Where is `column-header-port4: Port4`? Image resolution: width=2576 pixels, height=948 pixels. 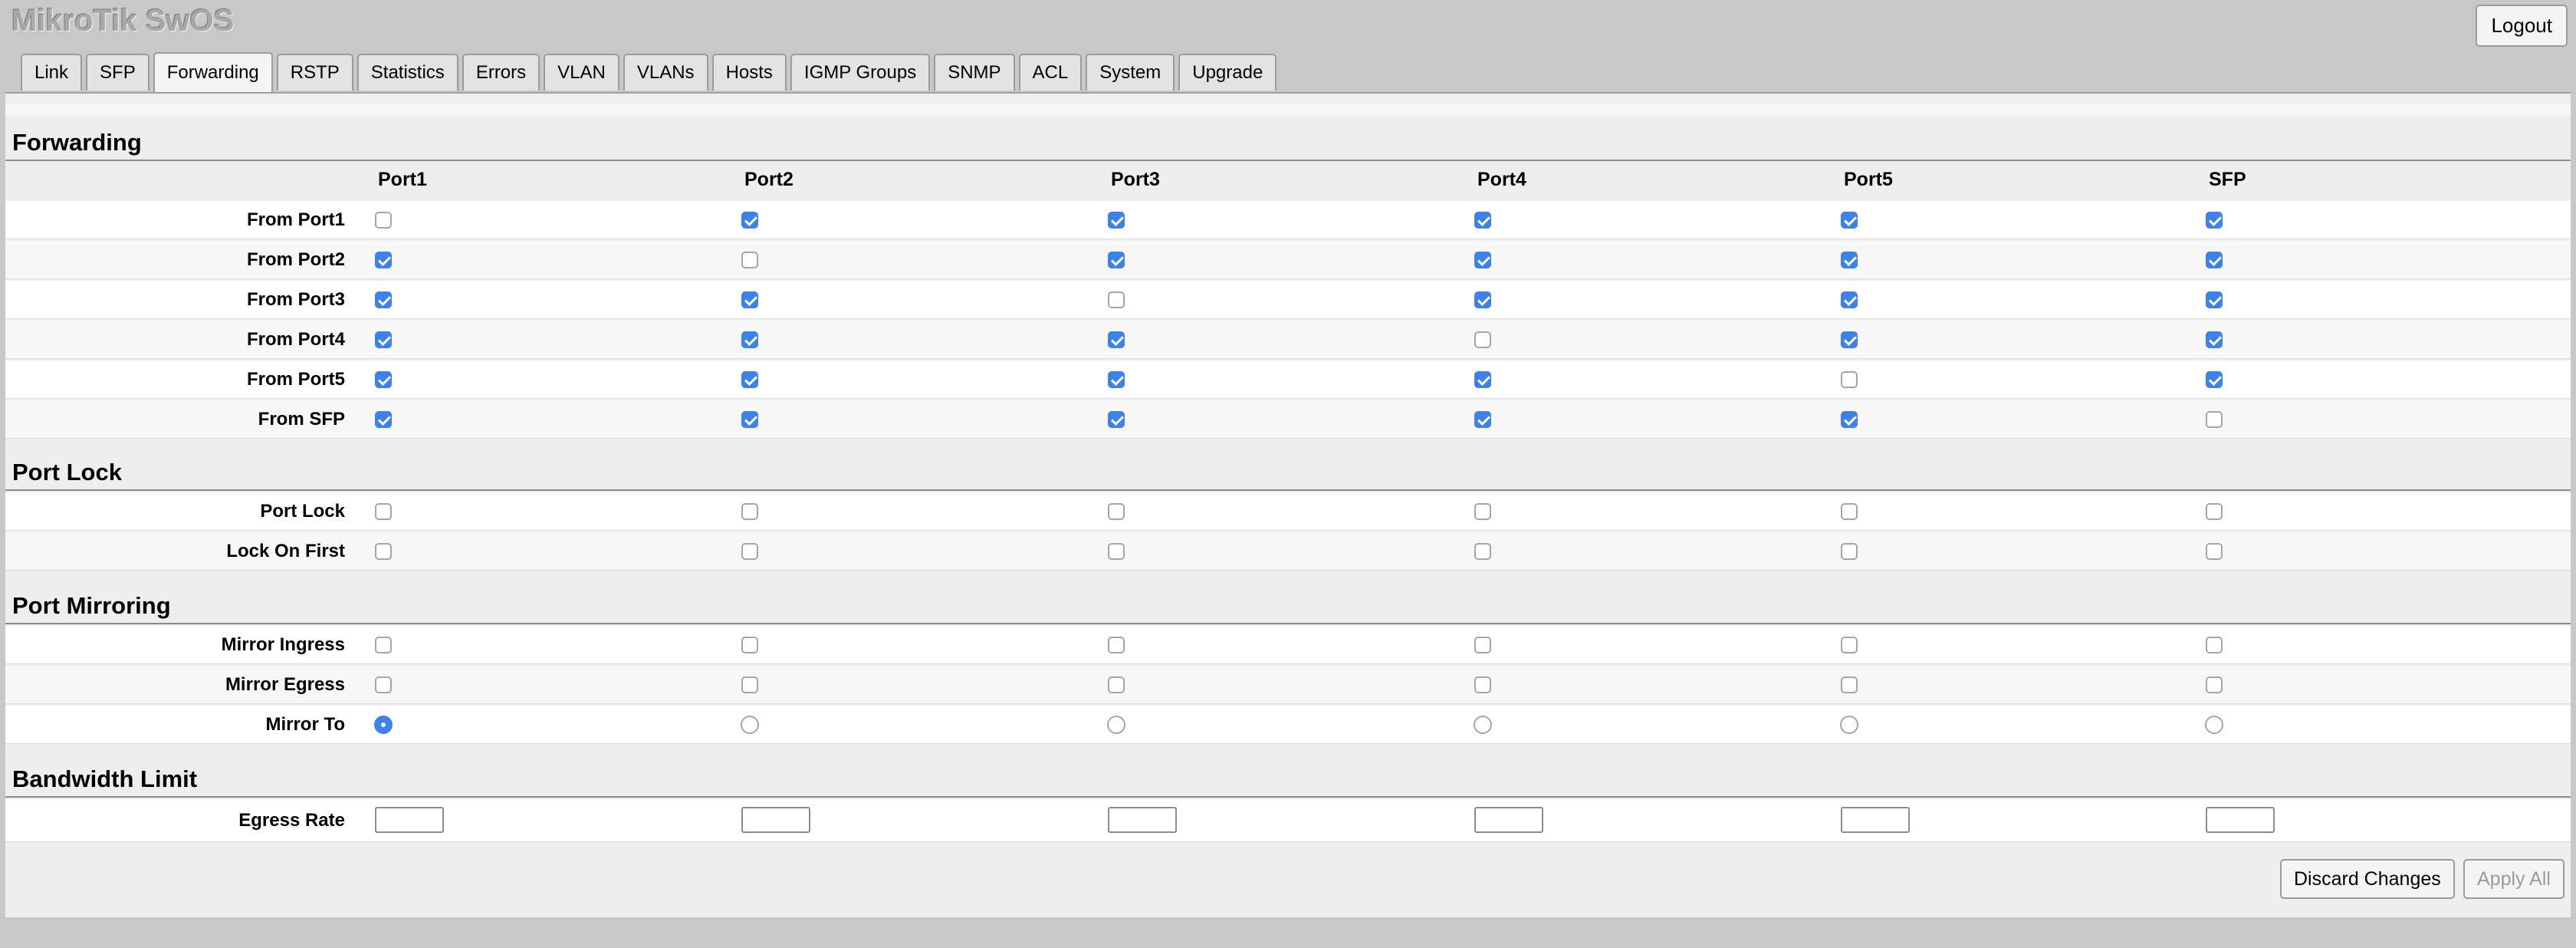
column-header-port4: Port4 is located at coordinates (1502, 179).